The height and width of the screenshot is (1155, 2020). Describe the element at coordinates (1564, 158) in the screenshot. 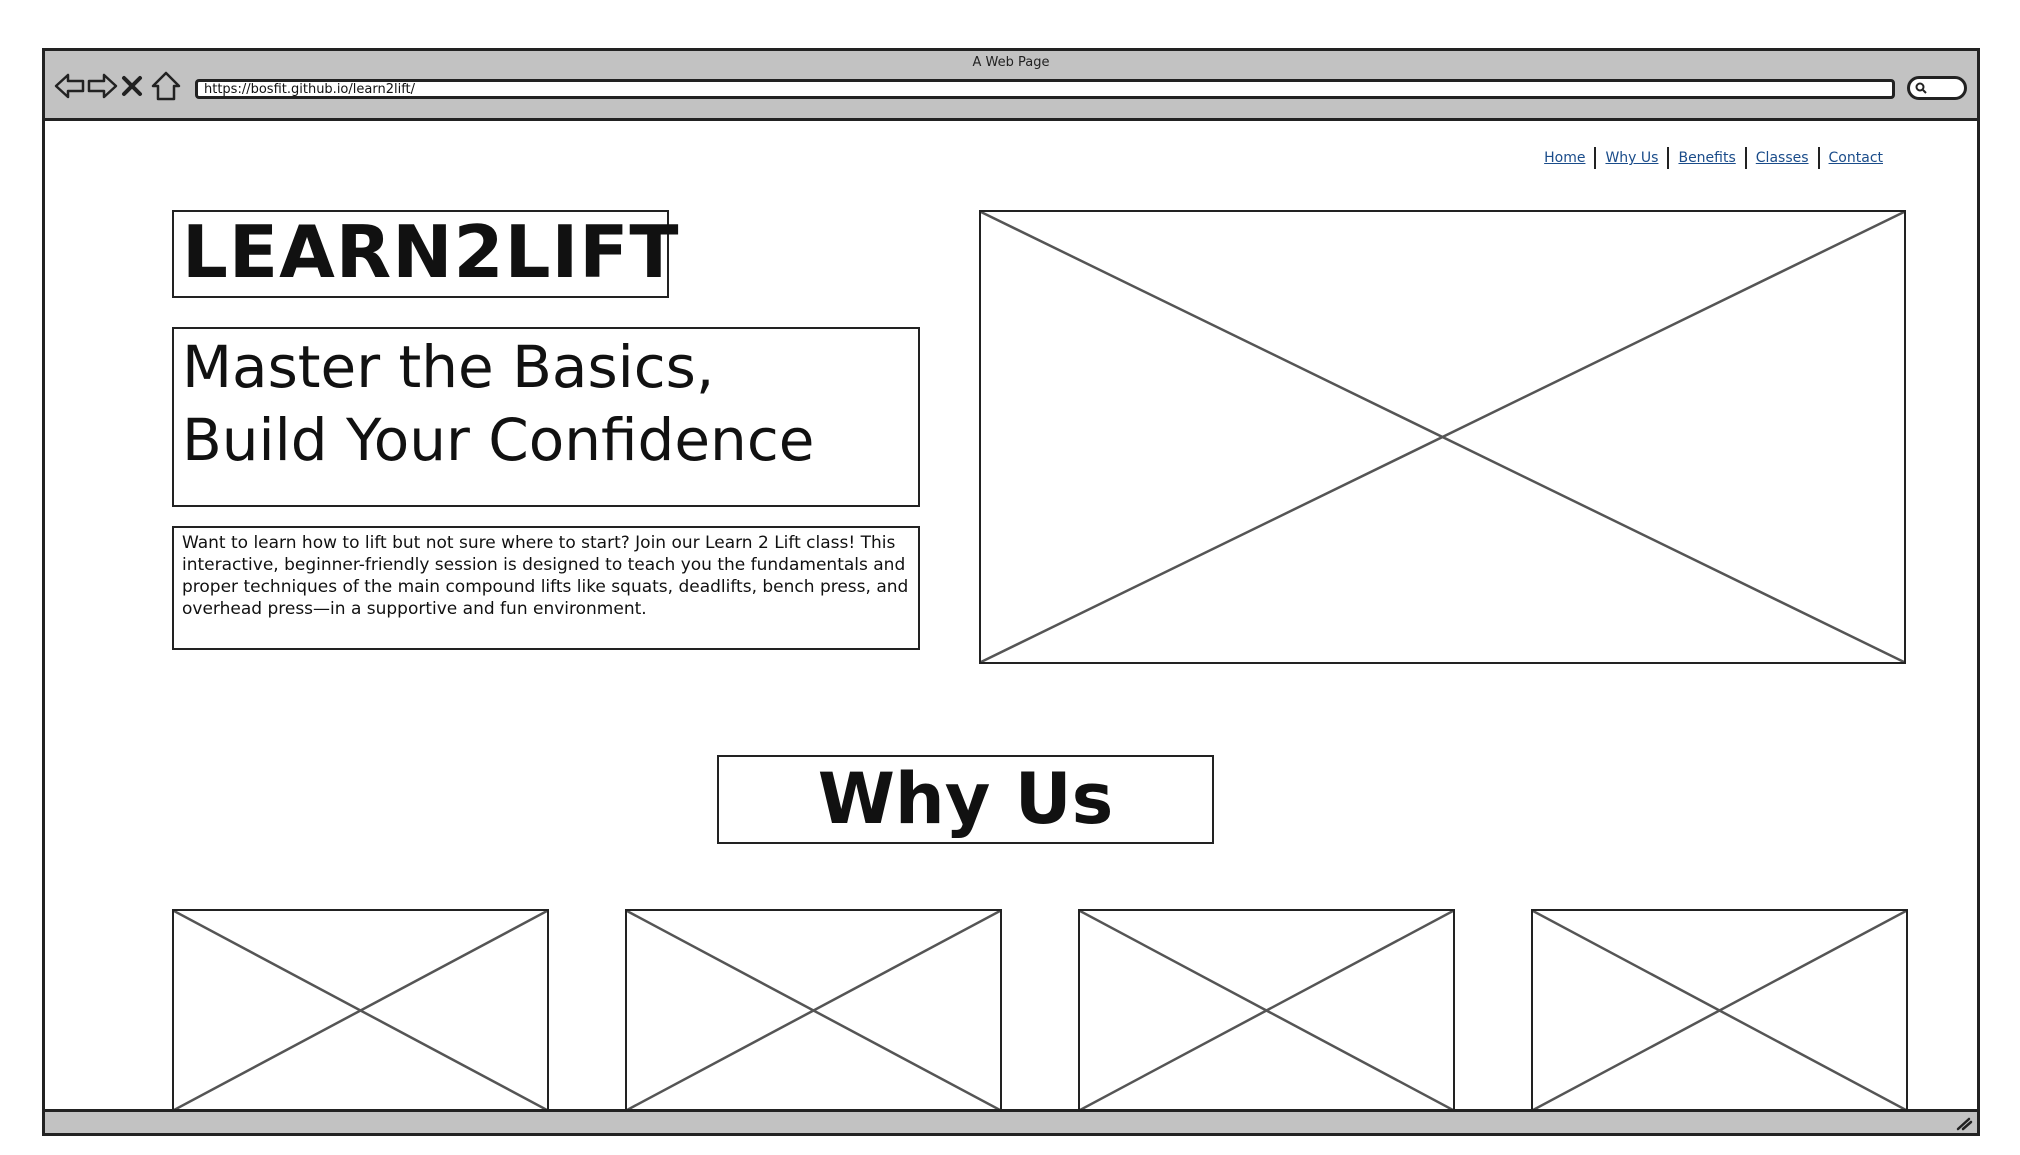

I see `nav-home-link: Home` at that location.